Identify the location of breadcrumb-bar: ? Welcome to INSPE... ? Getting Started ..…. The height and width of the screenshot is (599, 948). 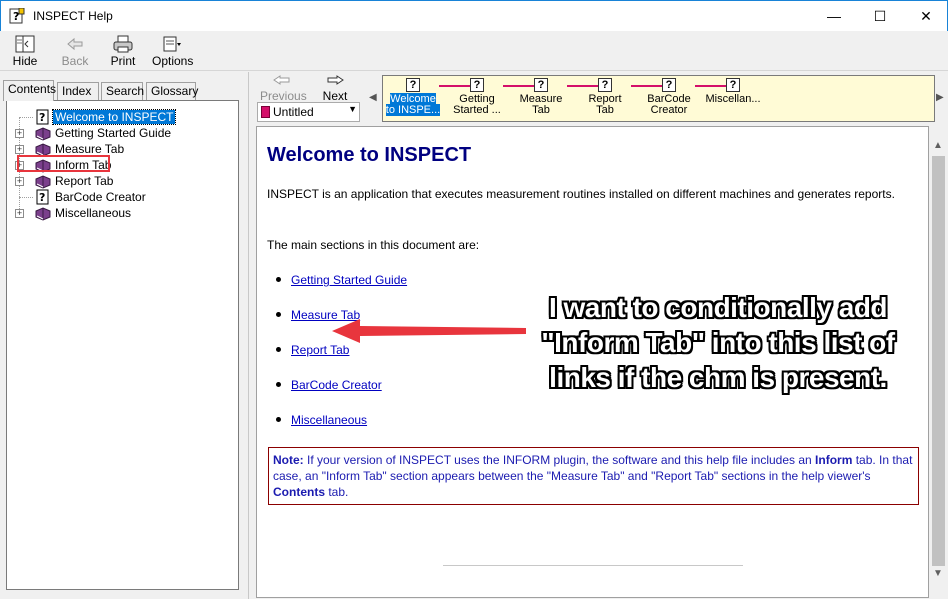
(658, 98).